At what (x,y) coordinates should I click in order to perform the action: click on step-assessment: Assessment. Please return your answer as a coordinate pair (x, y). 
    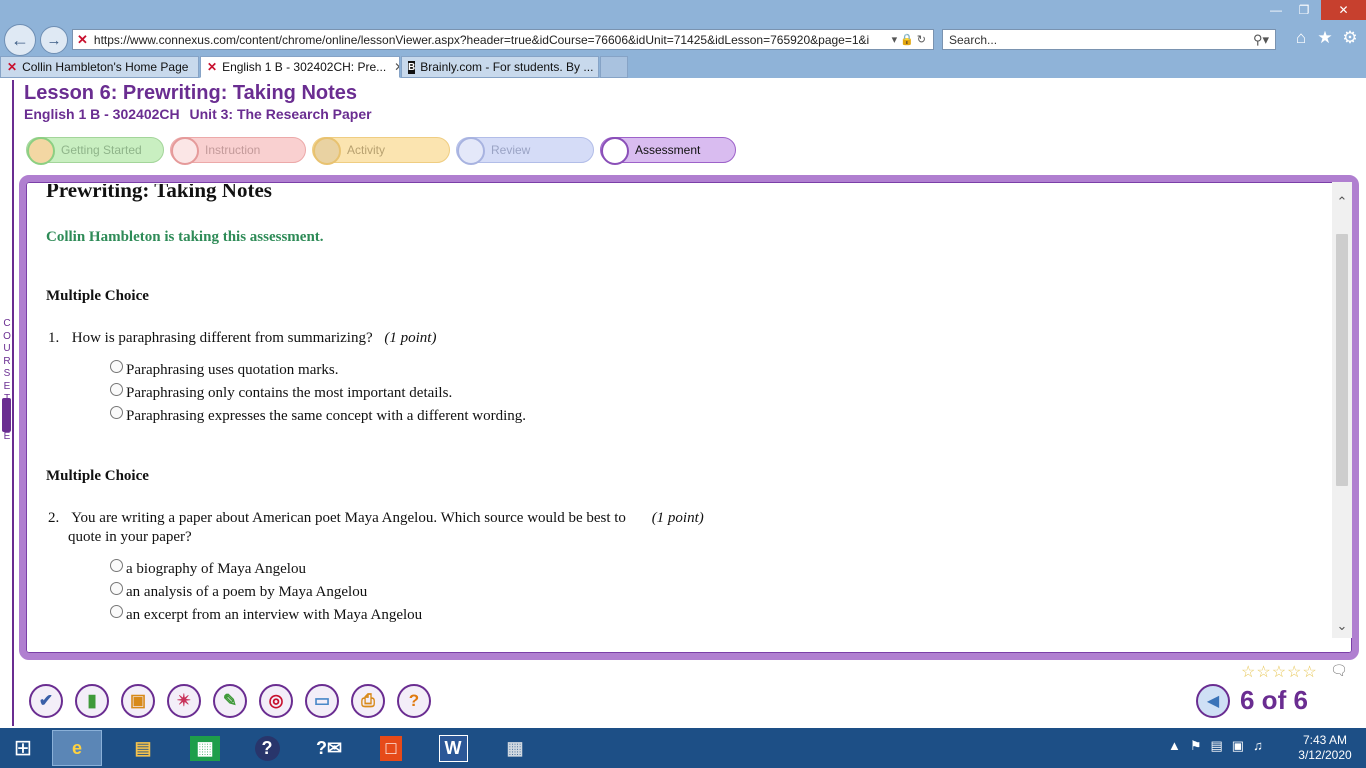
    Looking at the image, I should click on (668, 151).